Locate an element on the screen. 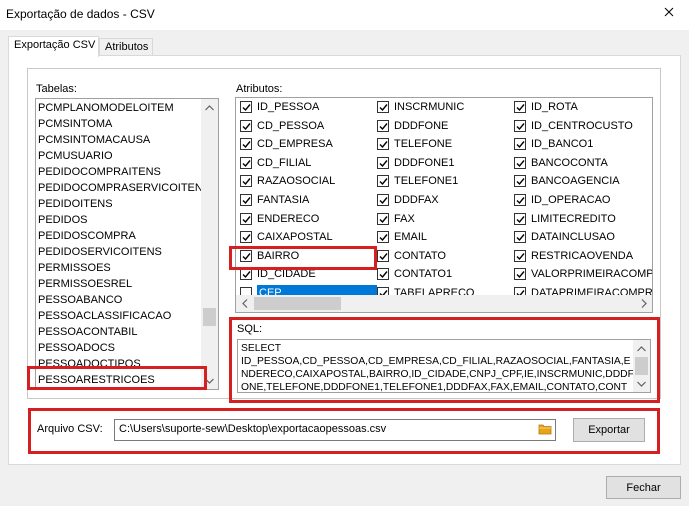  tab-label: Atributos is located at coordinates (127, 47).